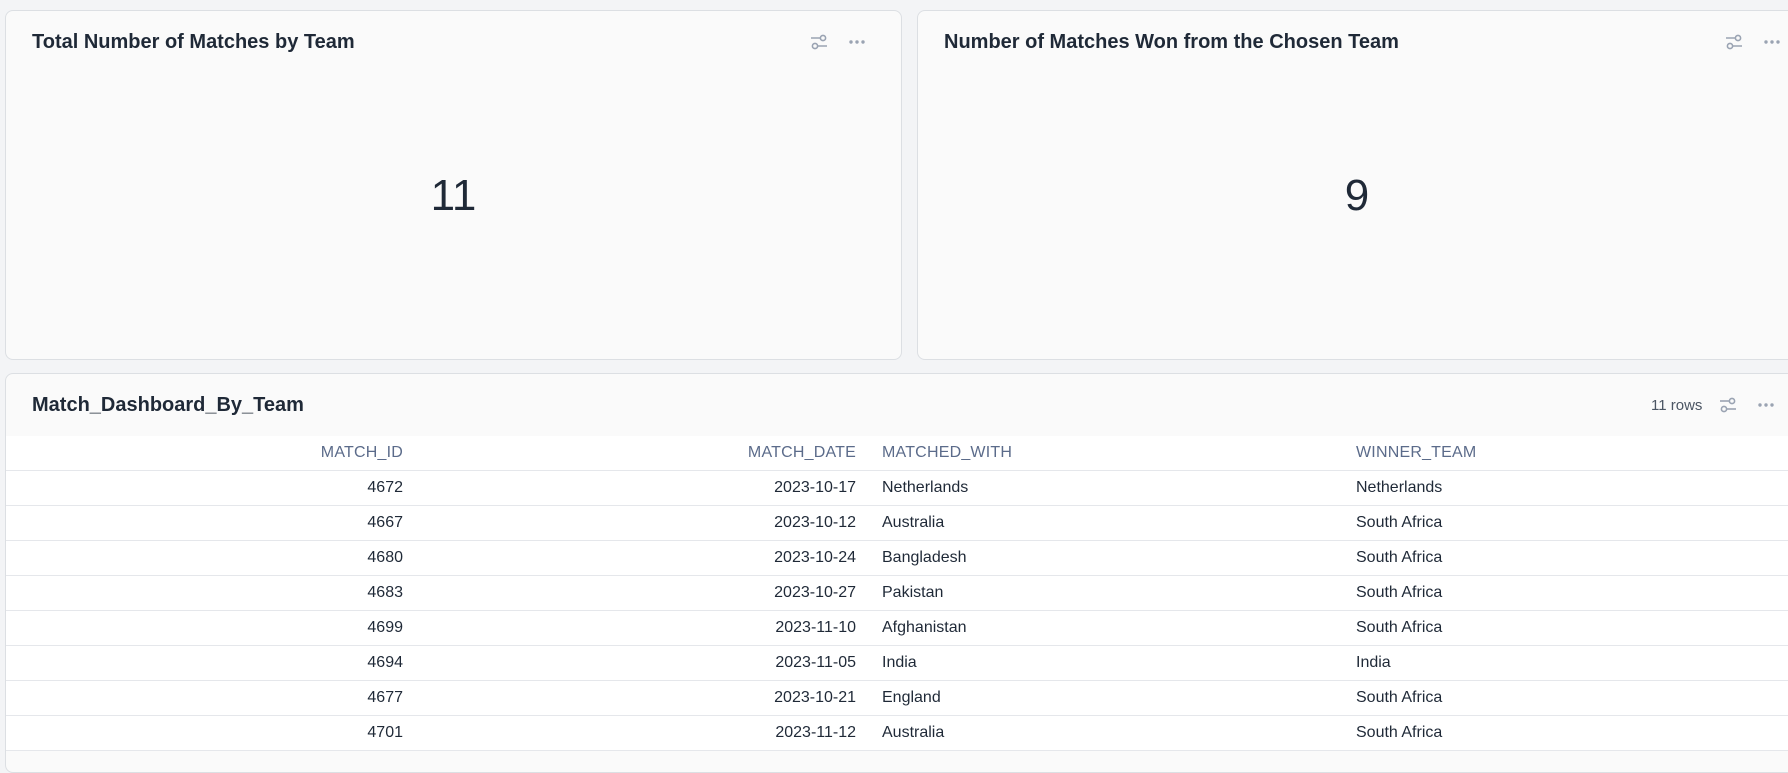 The image size is (1788, 773). Describe the element at coordinates (629, 453) in the screenshot. I see `column-header-match-date: MATCH_DATE` at that location.